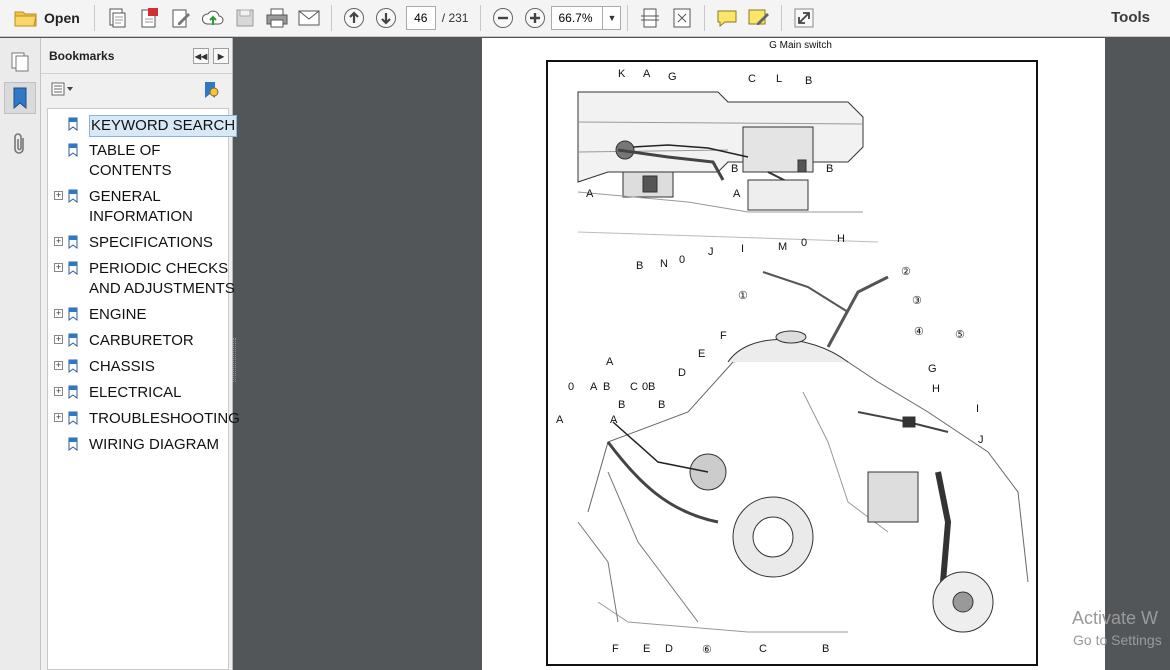 This screenshot has width=1170, height=670. I want to click on print-button, so click(277, 18).